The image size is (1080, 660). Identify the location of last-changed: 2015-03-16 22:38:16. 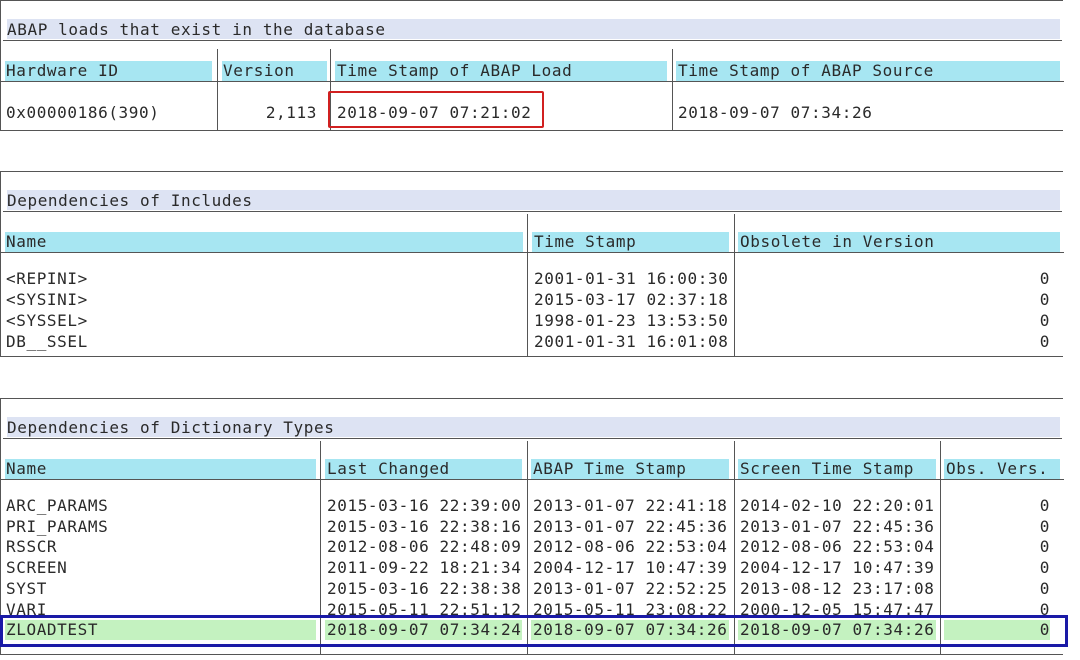
(424, 526).